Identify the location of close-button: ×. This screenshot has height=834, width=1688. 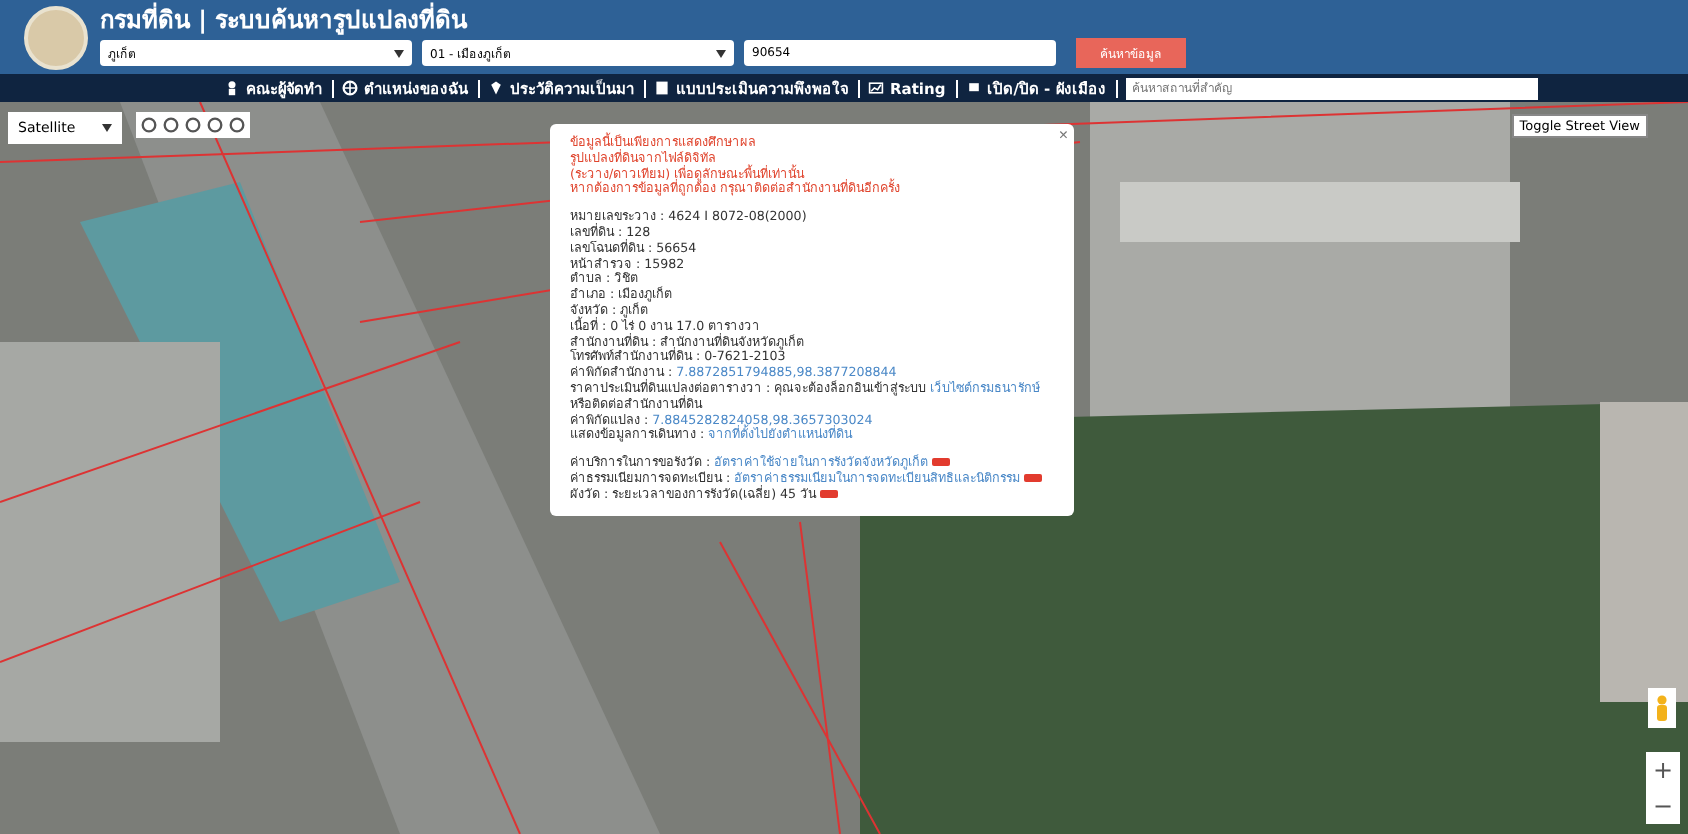
(1063, 135).